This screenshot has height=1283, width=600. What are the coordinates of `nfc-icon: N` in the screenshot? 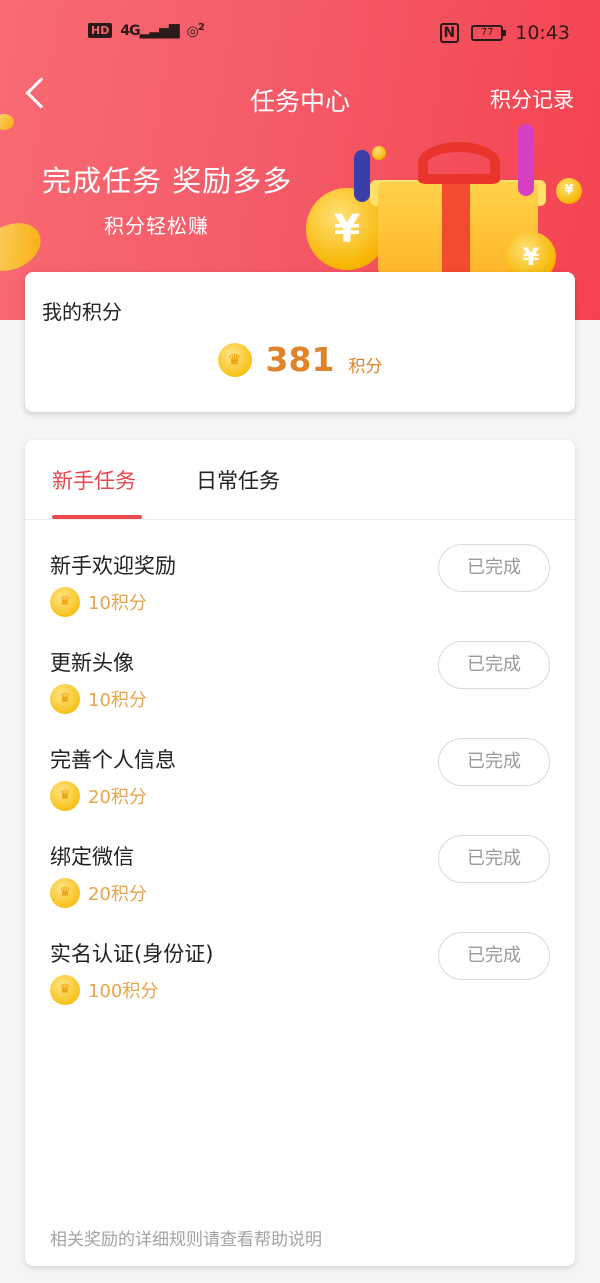 It's located at (449, 33).